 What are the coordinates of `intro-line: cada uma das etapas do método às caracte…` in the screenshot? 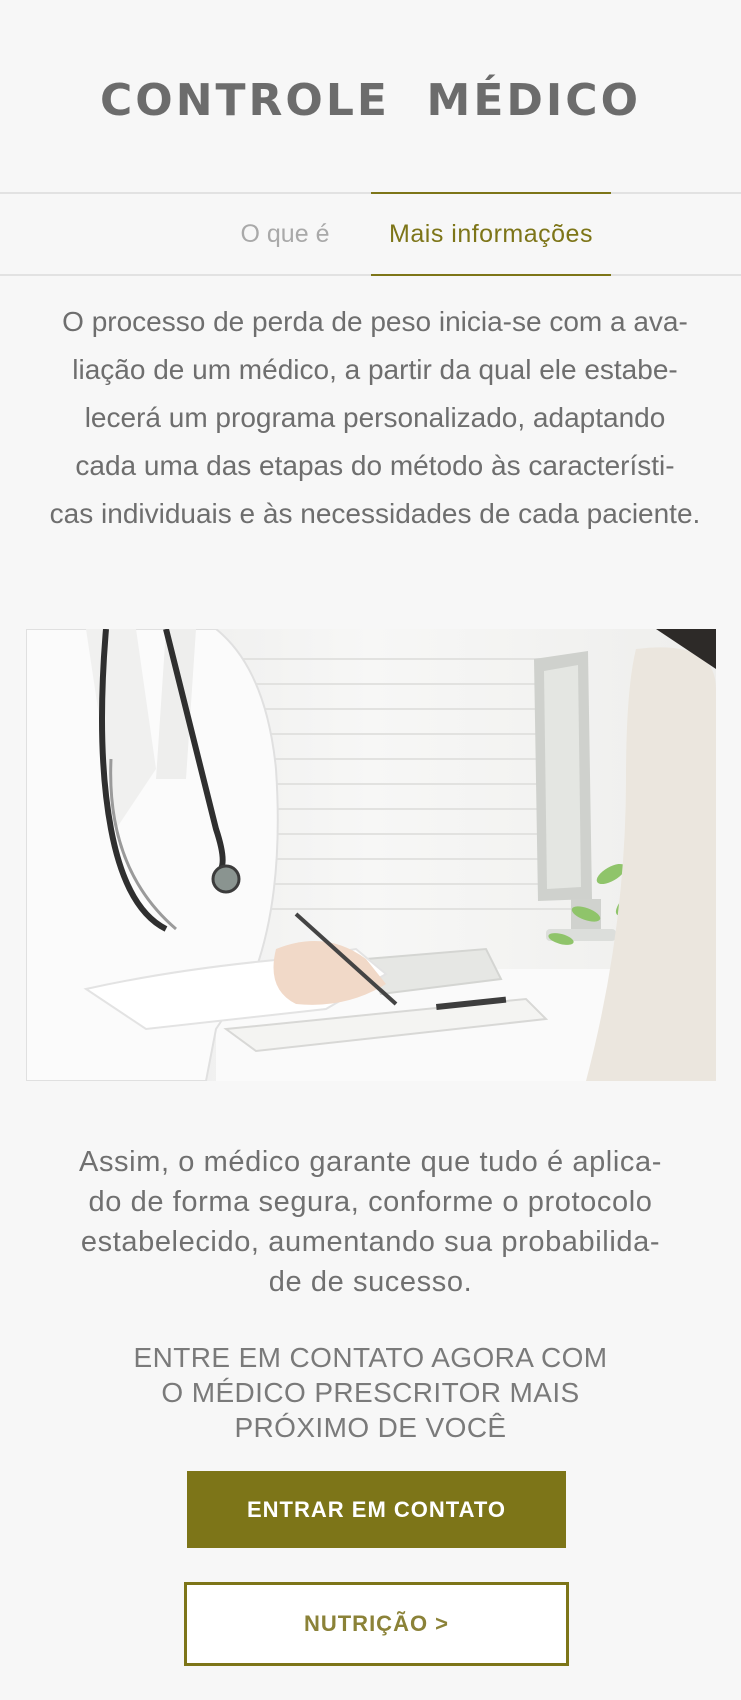 It's located at (375, 465).